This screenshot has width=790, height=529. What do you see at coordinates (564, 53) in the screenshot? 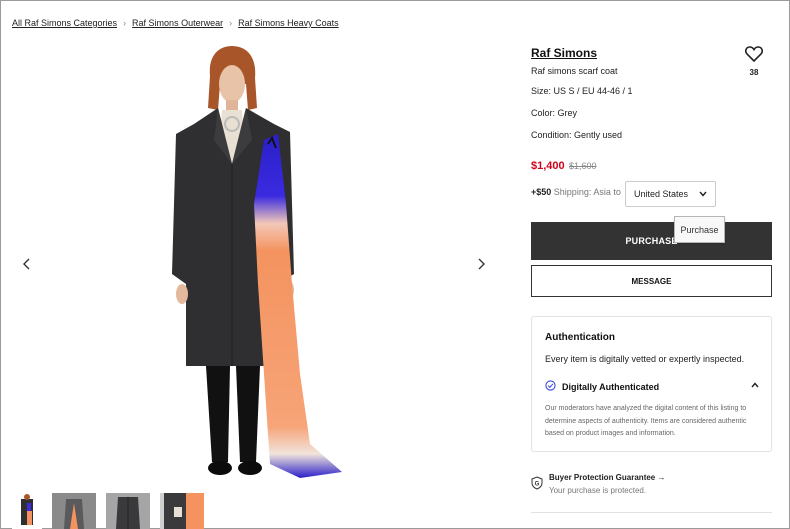
I see `brand-link: Raf Simons` at bounding box center [564, 53].